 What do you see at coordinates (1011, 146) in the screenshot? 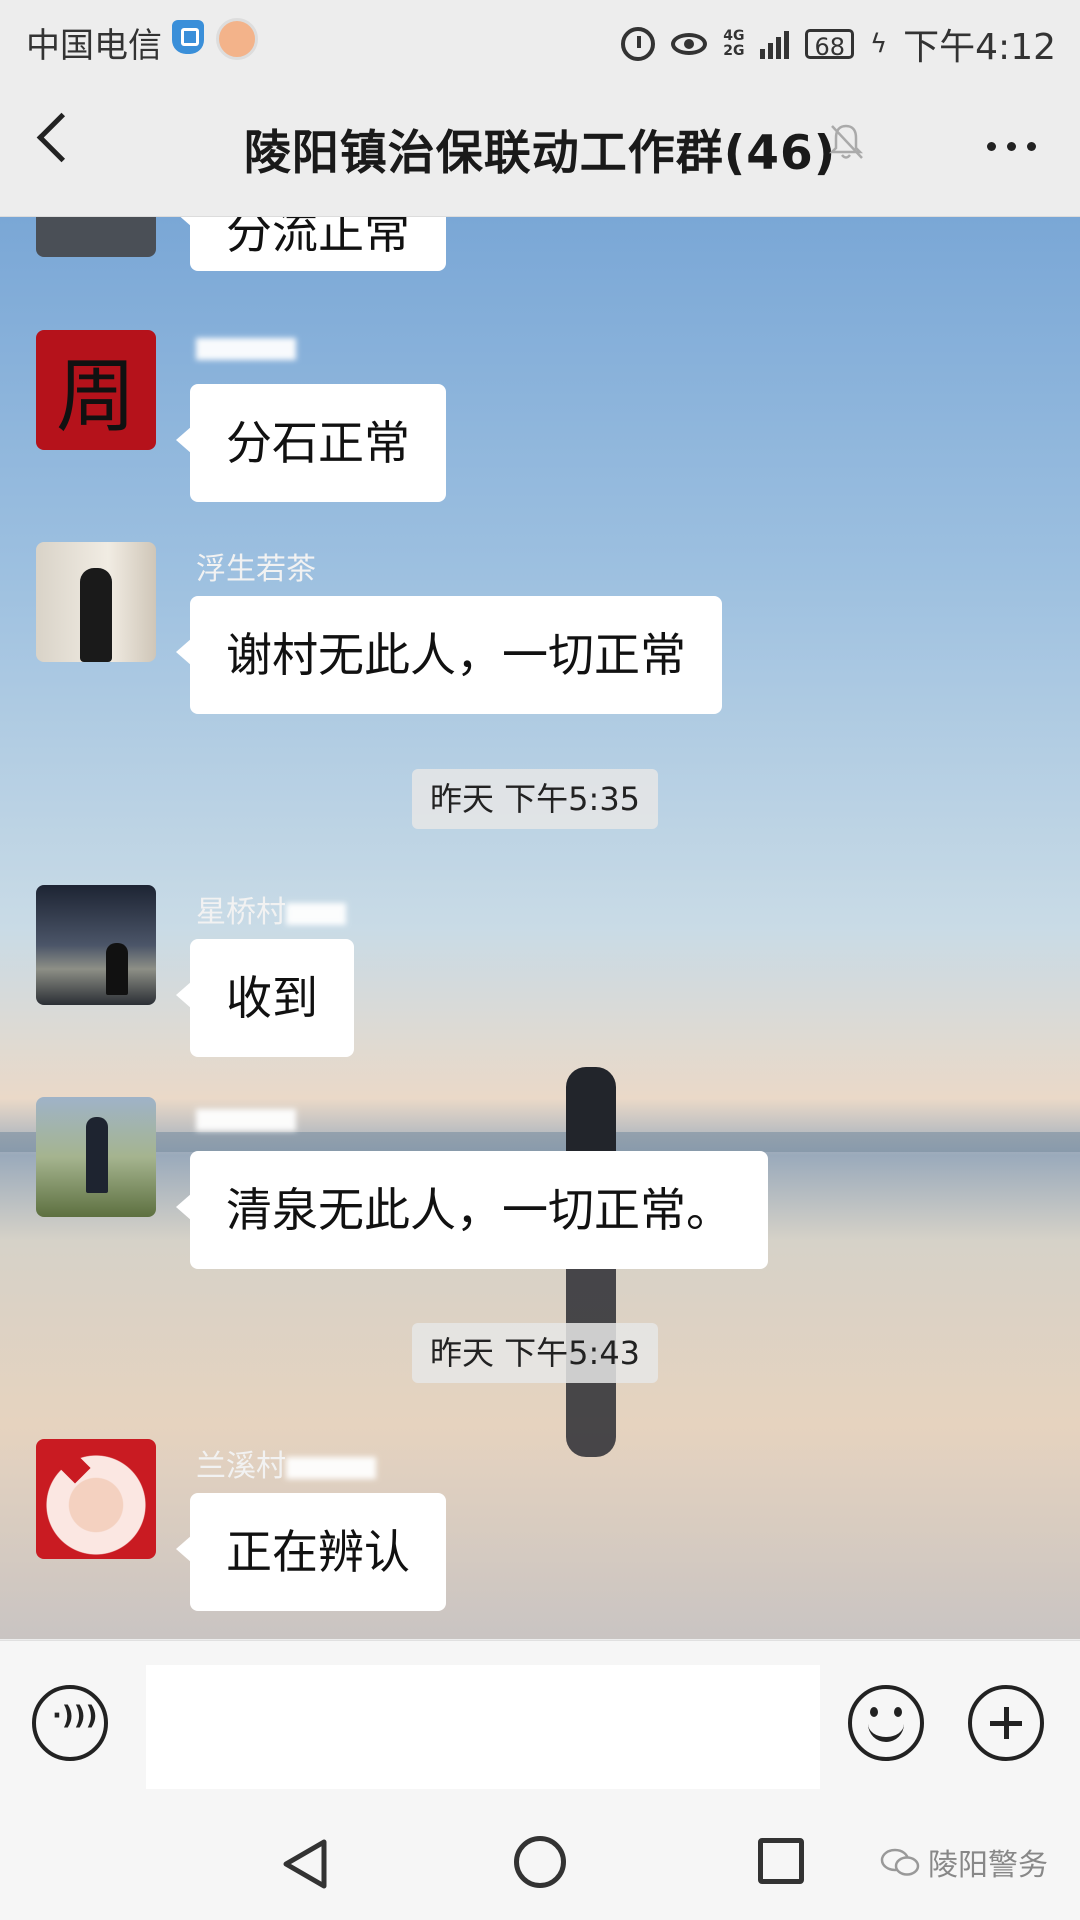
I see `more-options-icon` at bounding box center [1011, 146].